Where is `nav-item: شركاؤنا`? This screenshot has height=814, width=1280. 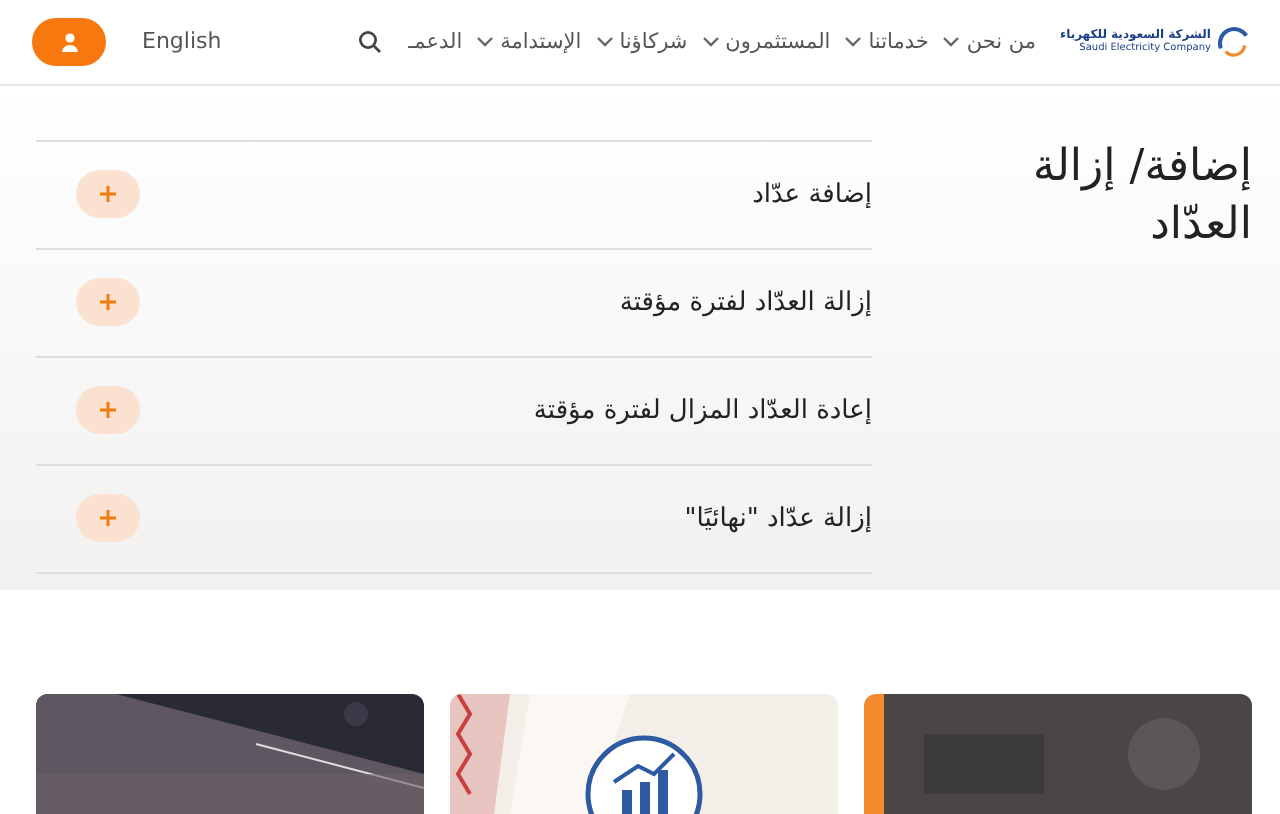
nav-item: شركاؤنا is located at coordinates (641, 41).